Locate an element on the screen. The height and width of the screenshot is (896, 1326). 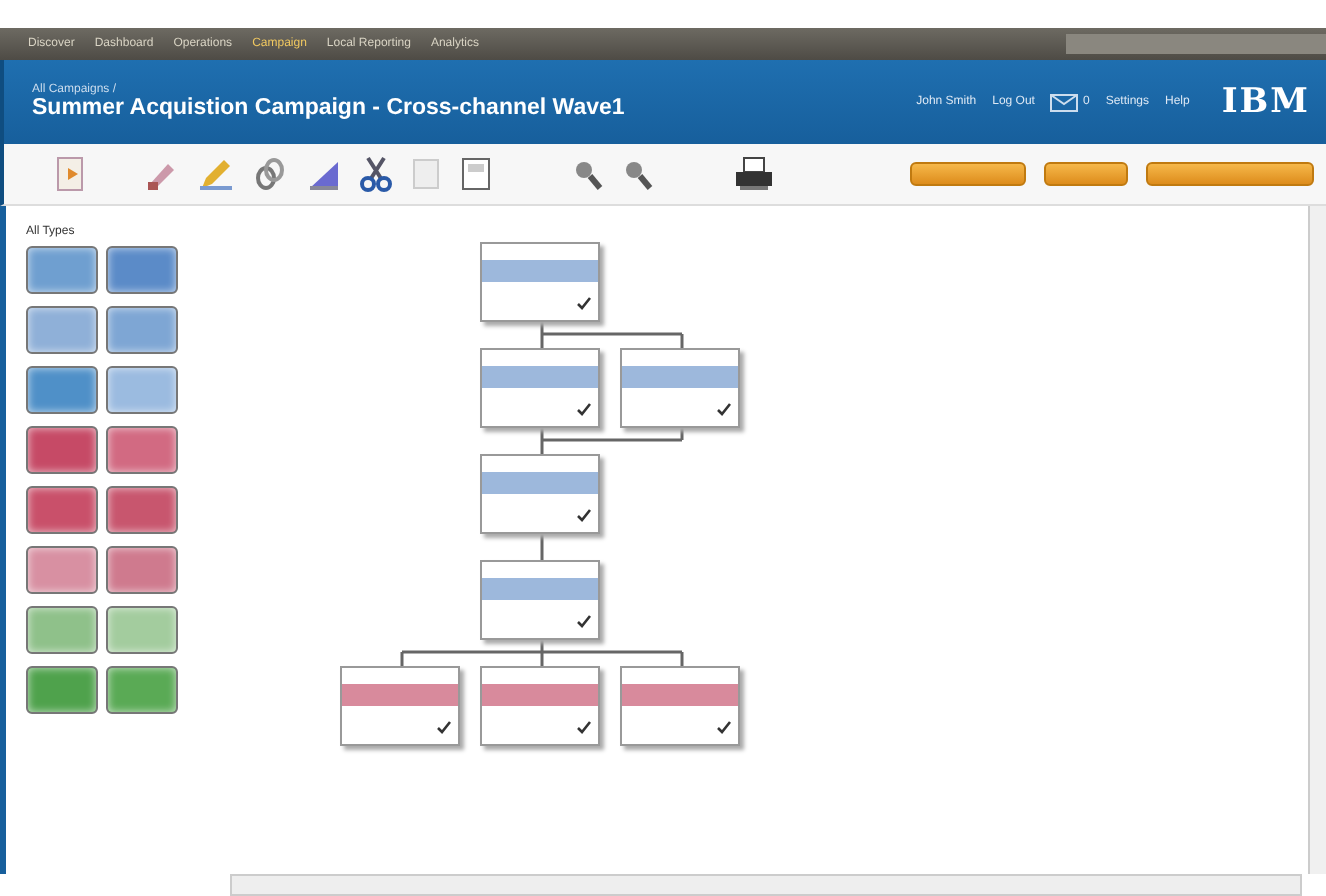
search-field is located at coordinates (1196, 44).